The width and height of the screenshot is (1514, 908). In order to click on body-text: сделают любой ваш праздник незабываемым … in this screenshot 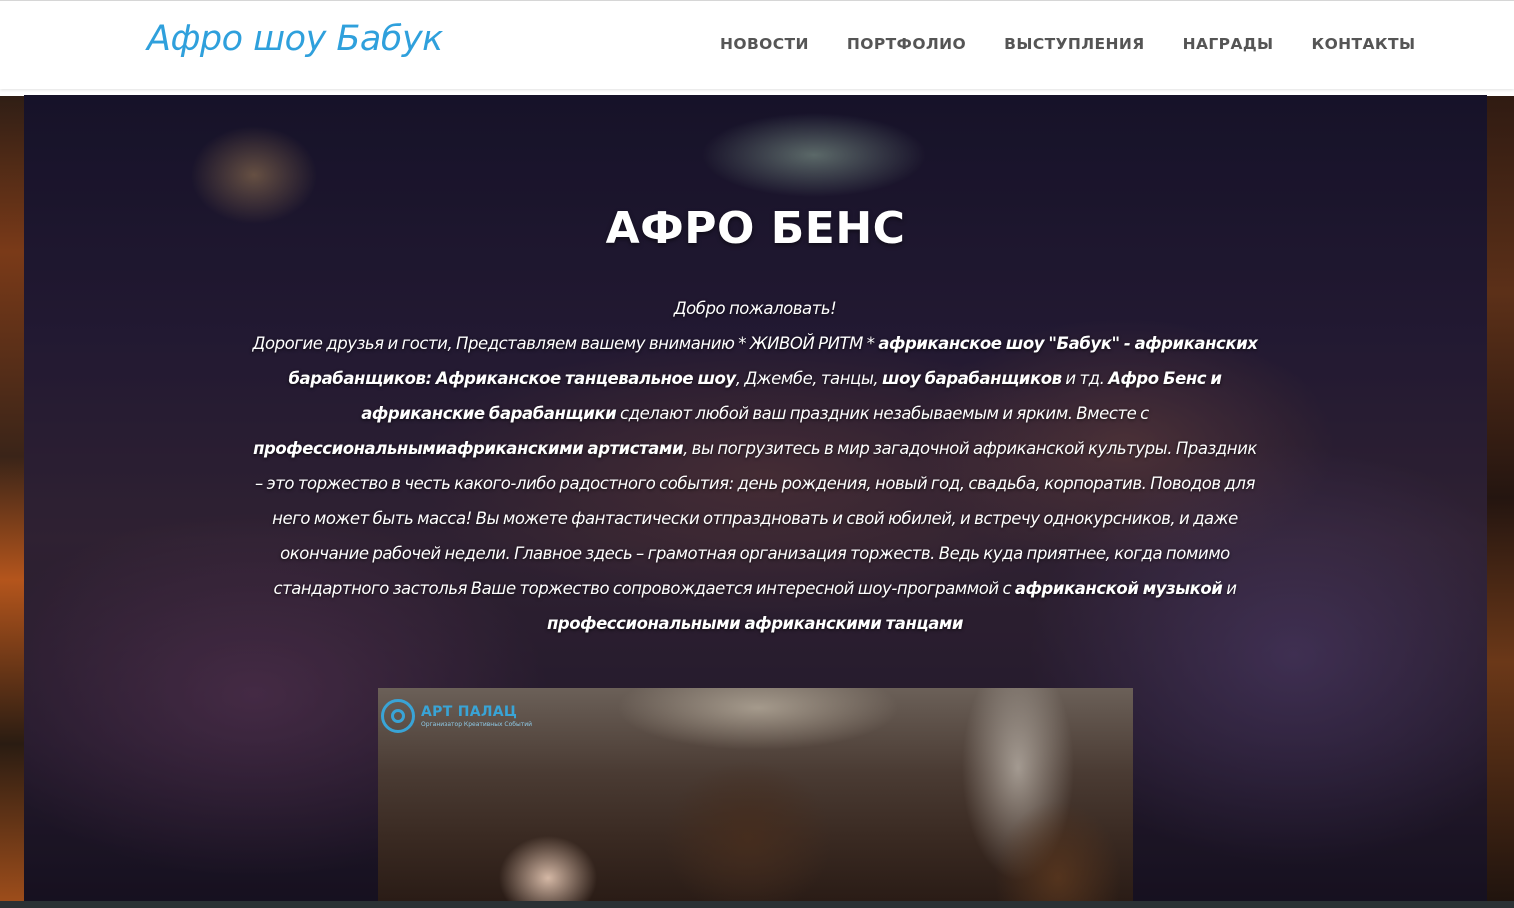, I will do `click(882, 413)`.